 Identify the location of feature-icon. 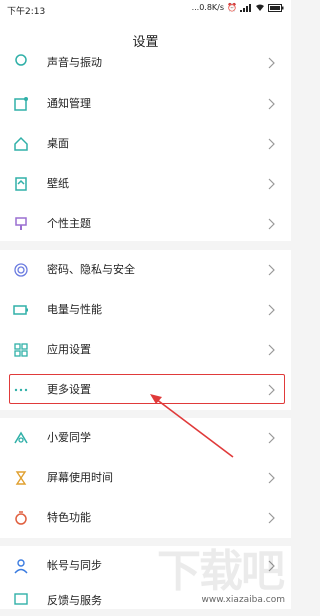
(21, 518).